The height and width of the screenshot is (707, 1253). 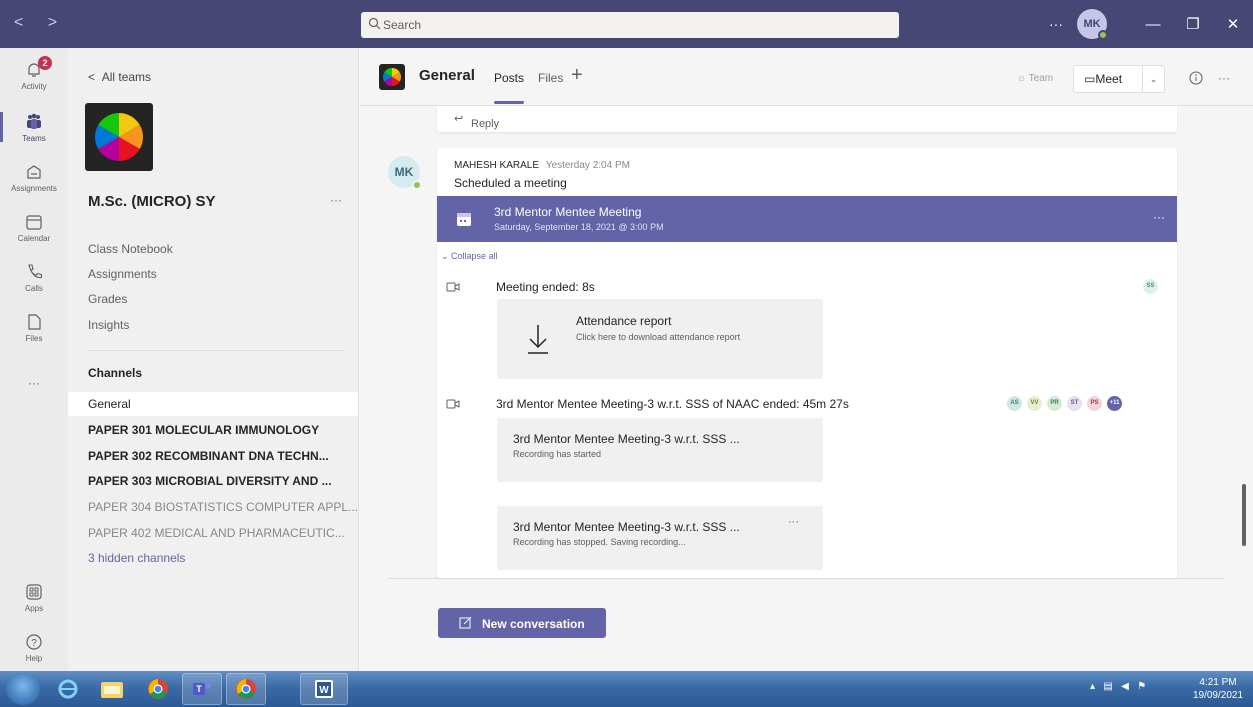 I want to click on video-camera-icon: ▭​, so click(x=1090, y=79).